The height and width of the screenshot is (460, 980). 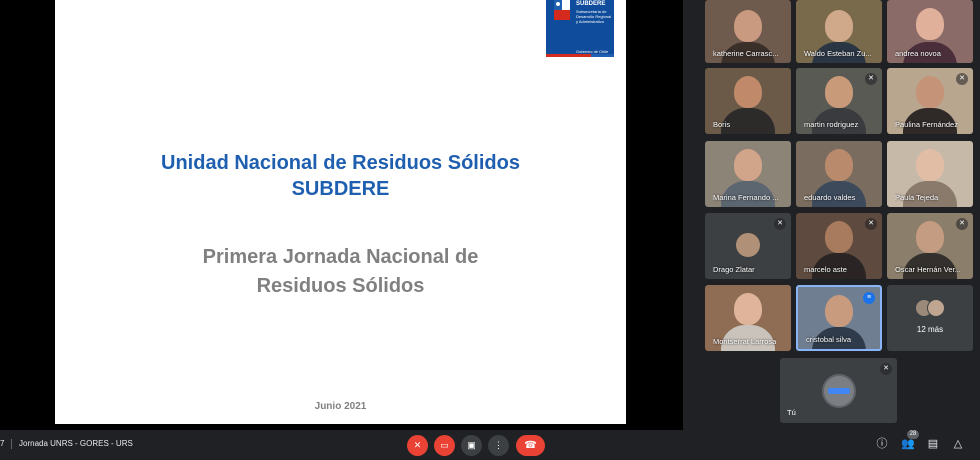 I want to click on participant-count-badge: 28, so click(x=913, y=434).